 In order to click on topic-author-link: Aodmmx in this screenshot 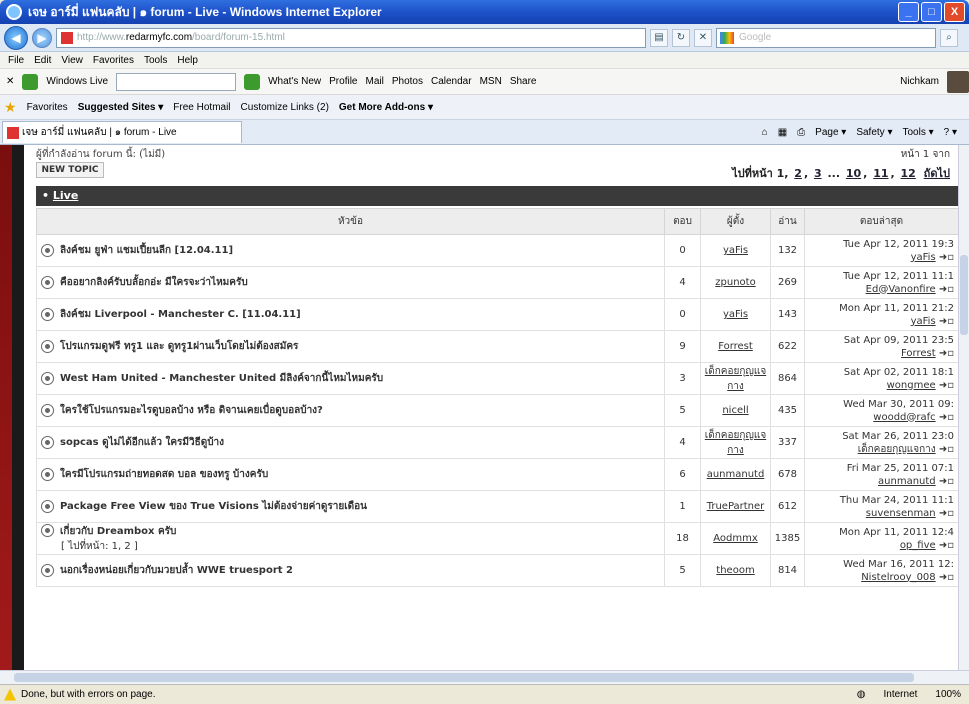, I will do `click(735, 538)`.